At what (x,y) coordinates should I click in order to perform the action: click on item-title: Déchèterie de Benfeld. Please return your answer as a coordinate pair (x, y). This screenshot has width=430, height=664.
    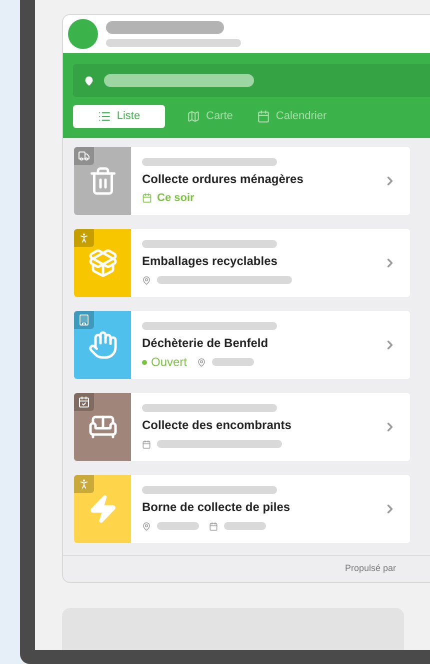
    Looking at the image, I should click on (206, 343).